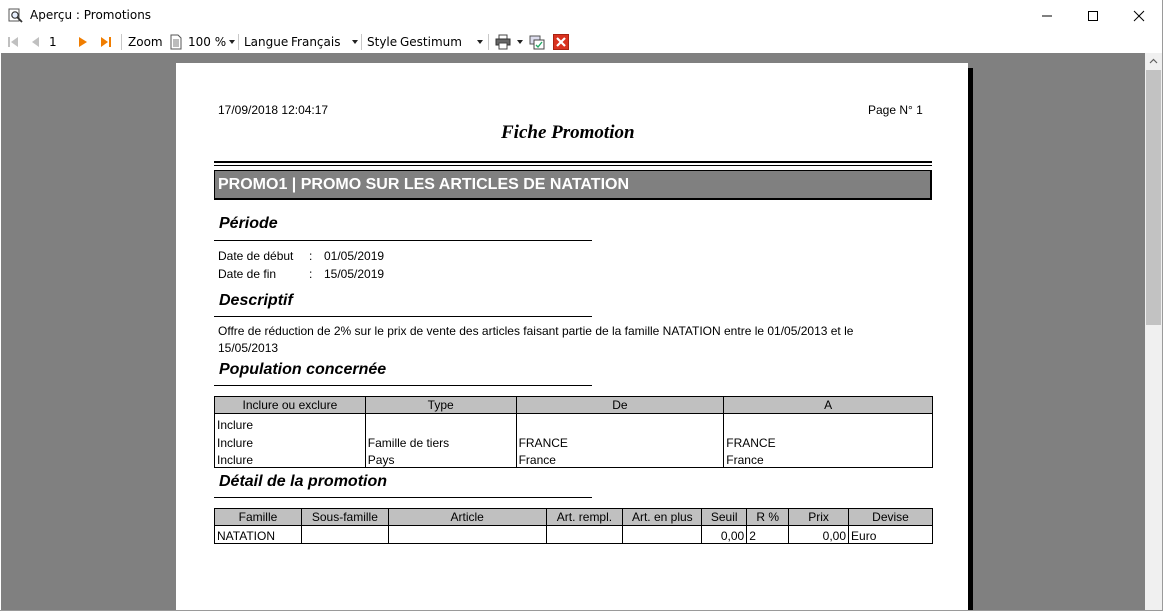  I want to click on style-label: Style, so click(382, 42).